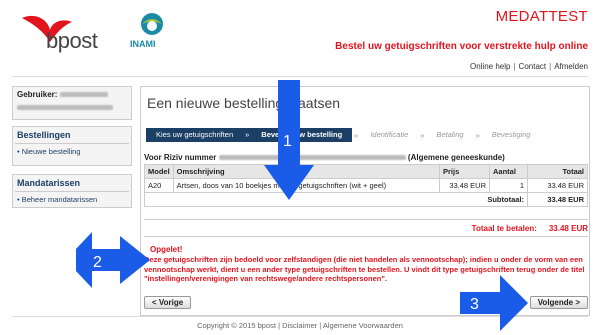  I want to click on step-payment: Betaling, so click(450, 134).